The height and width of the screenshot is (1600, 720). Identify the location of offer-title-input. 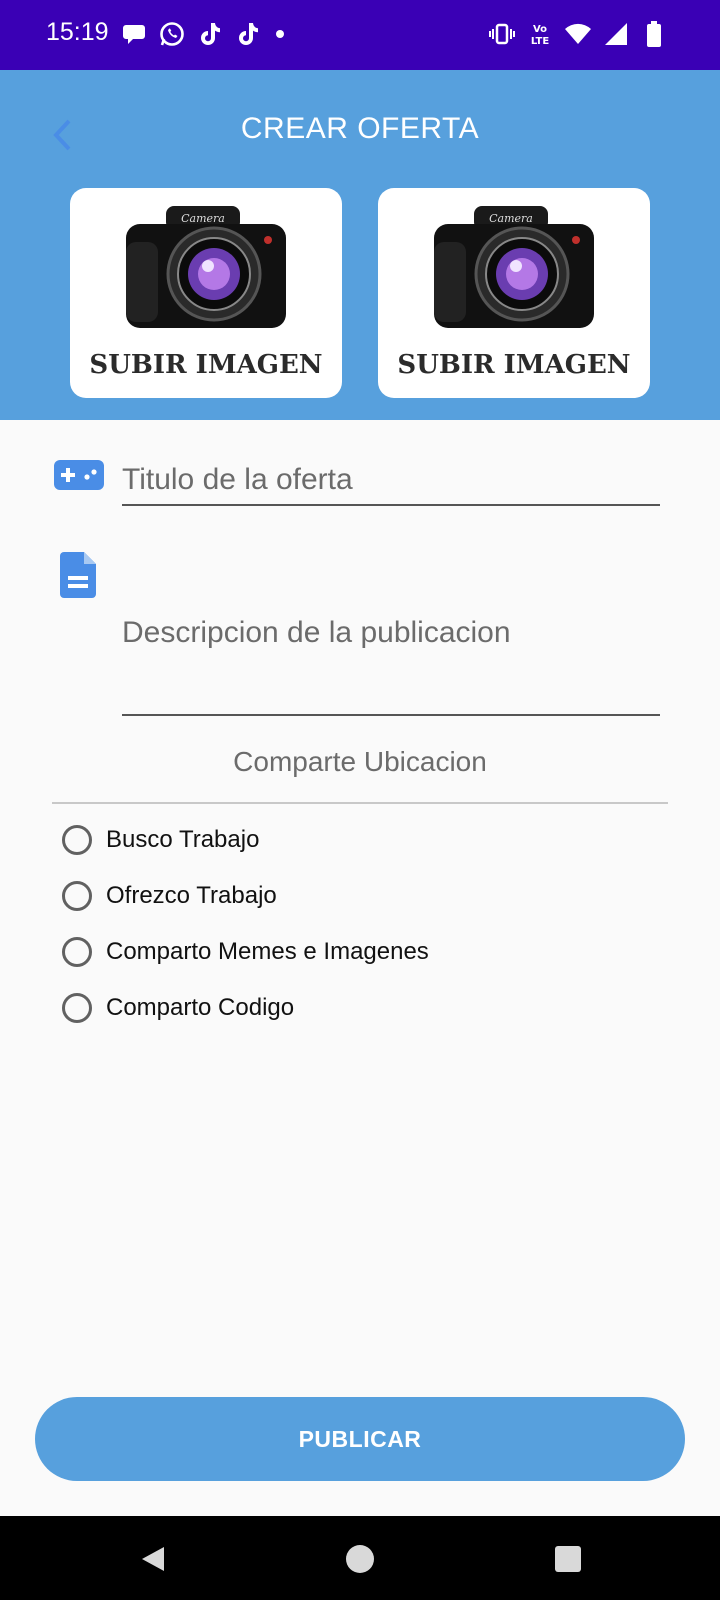
(391, 481).